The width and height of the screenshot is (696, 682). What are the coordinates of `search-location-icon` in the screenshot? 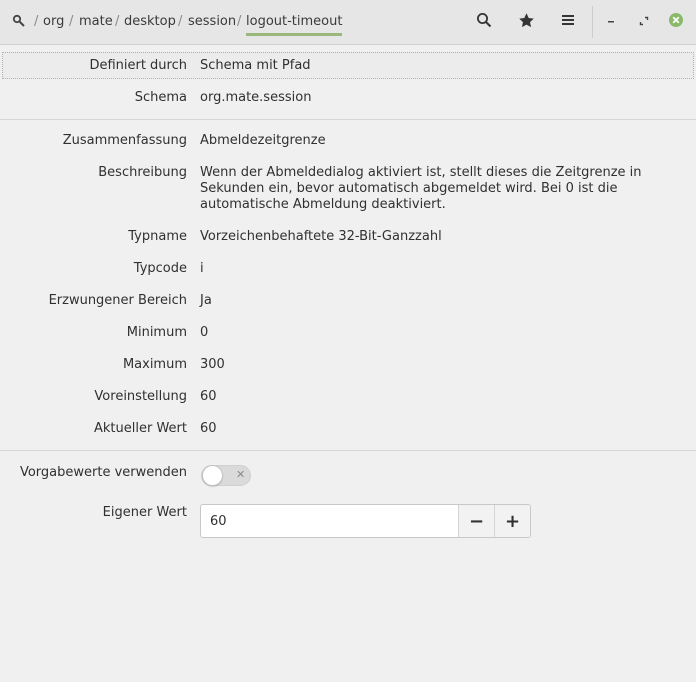 It's located at (19, 23).